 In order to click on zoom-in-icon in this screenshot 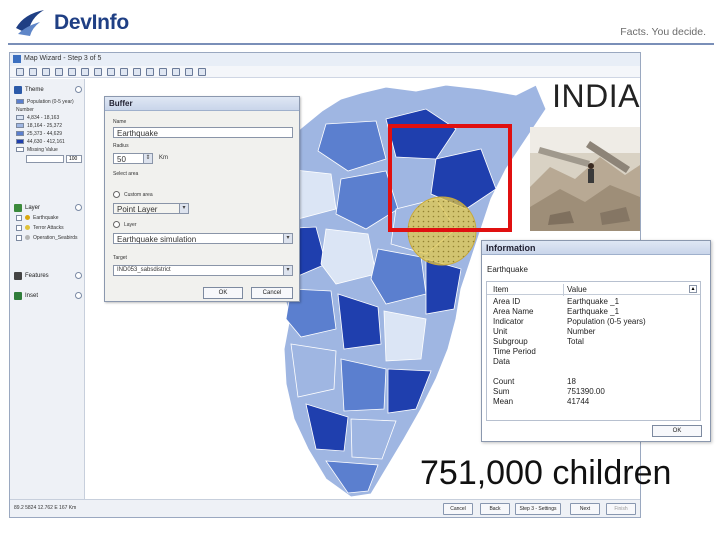, I will do `click(33, 72)`.